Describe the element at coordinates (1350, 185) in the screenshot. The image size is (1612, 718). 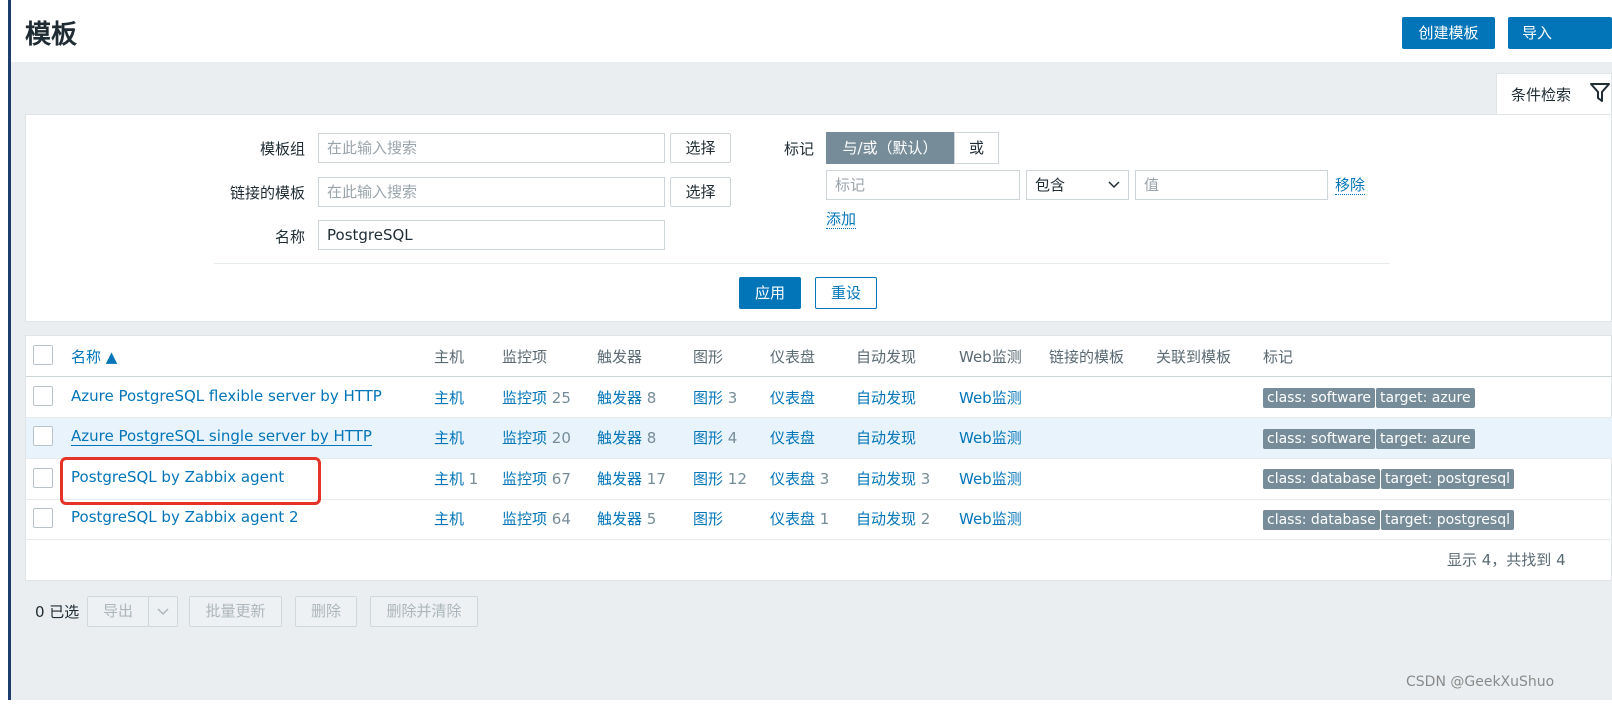
I see `remove-tag-link: 移除` at that location.